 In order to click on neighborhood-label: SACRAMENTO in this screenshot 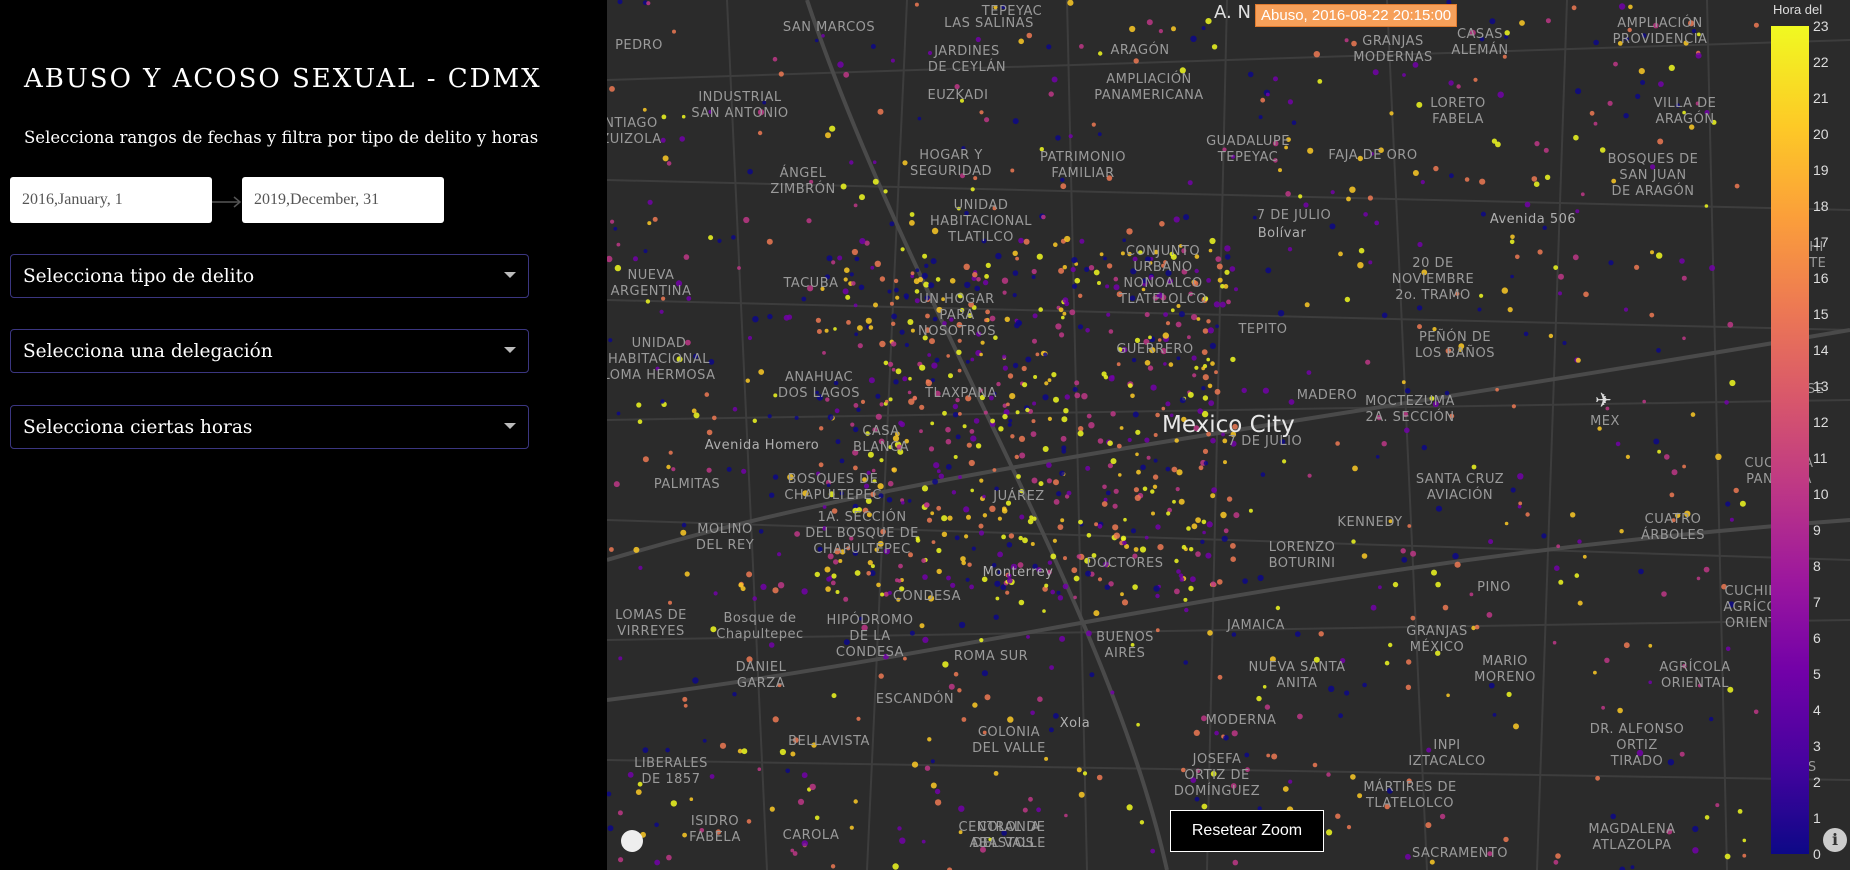, I will do `click(1460, 853)`.